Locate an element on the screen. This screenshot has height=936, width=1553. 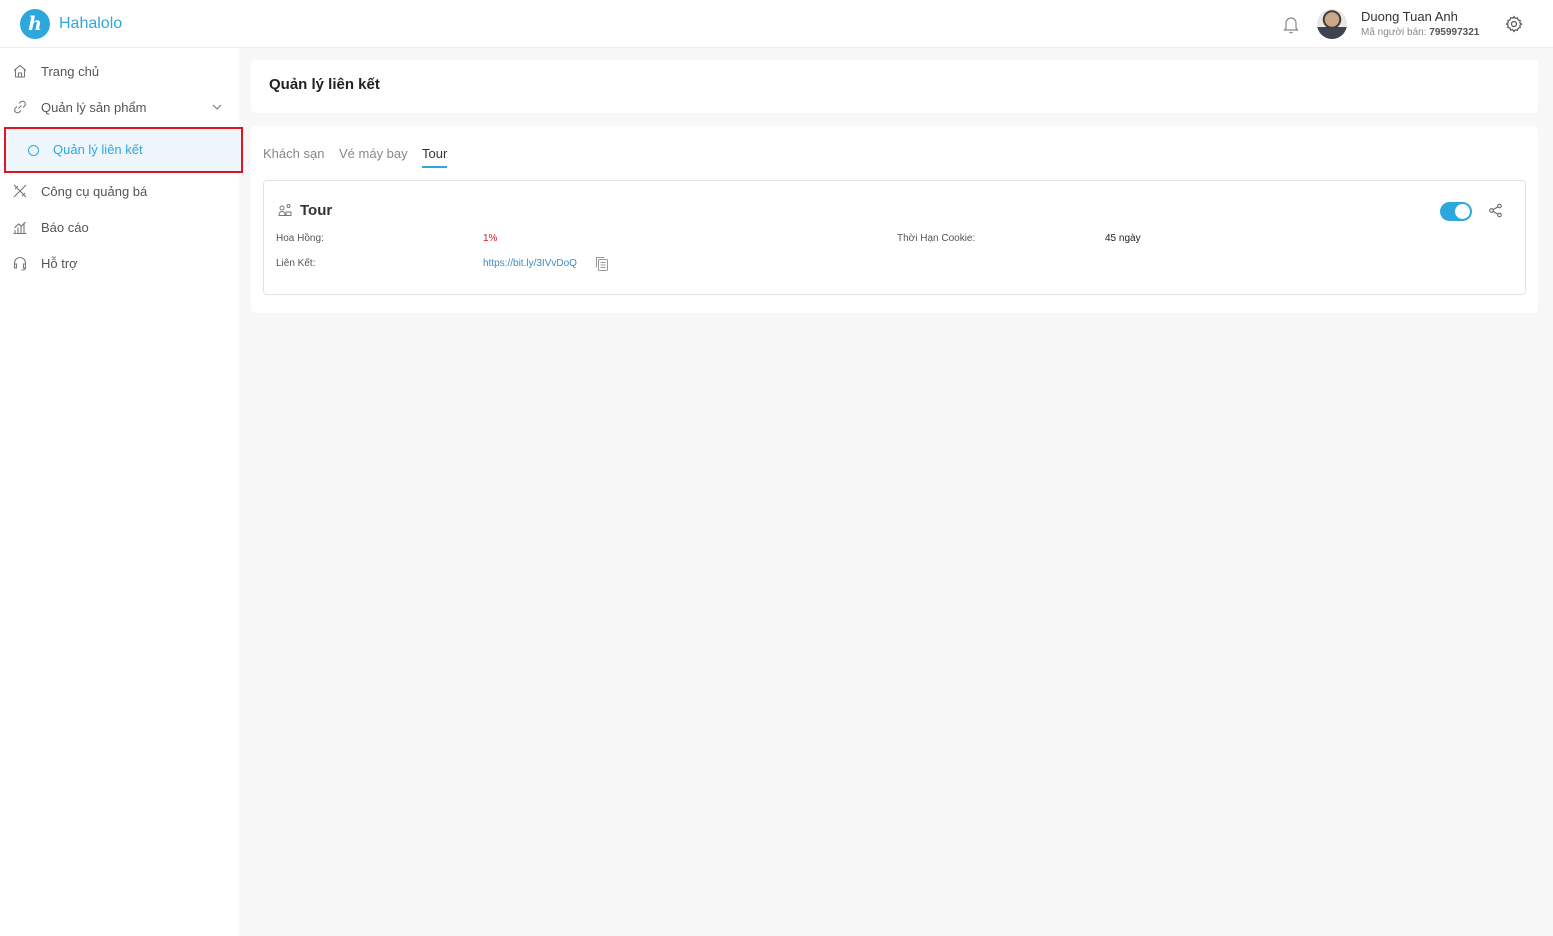
commission-value: 1% is located at coordinates (490, 238).